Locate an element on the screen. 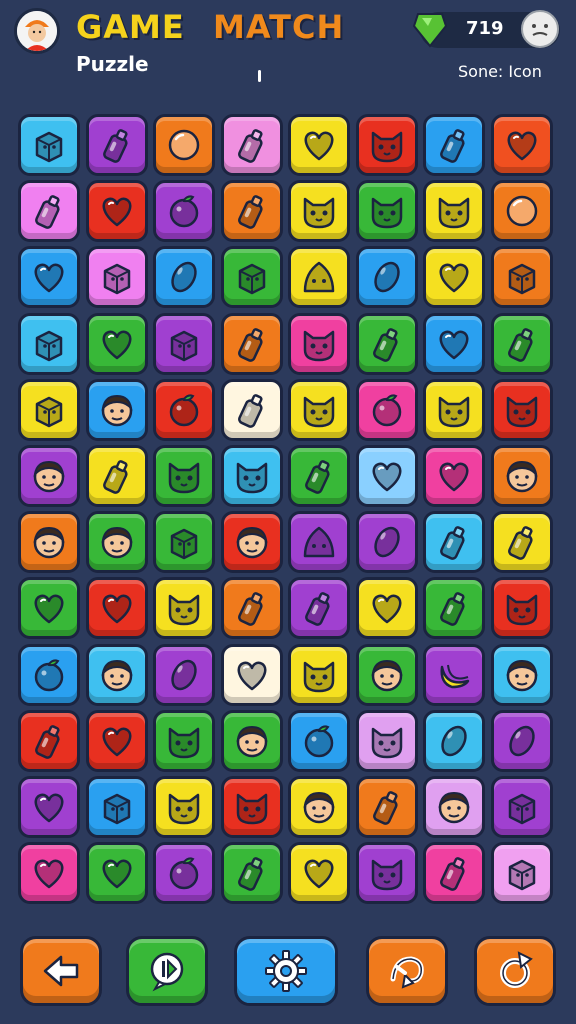  settings-button is located at coordinates (286, 971).